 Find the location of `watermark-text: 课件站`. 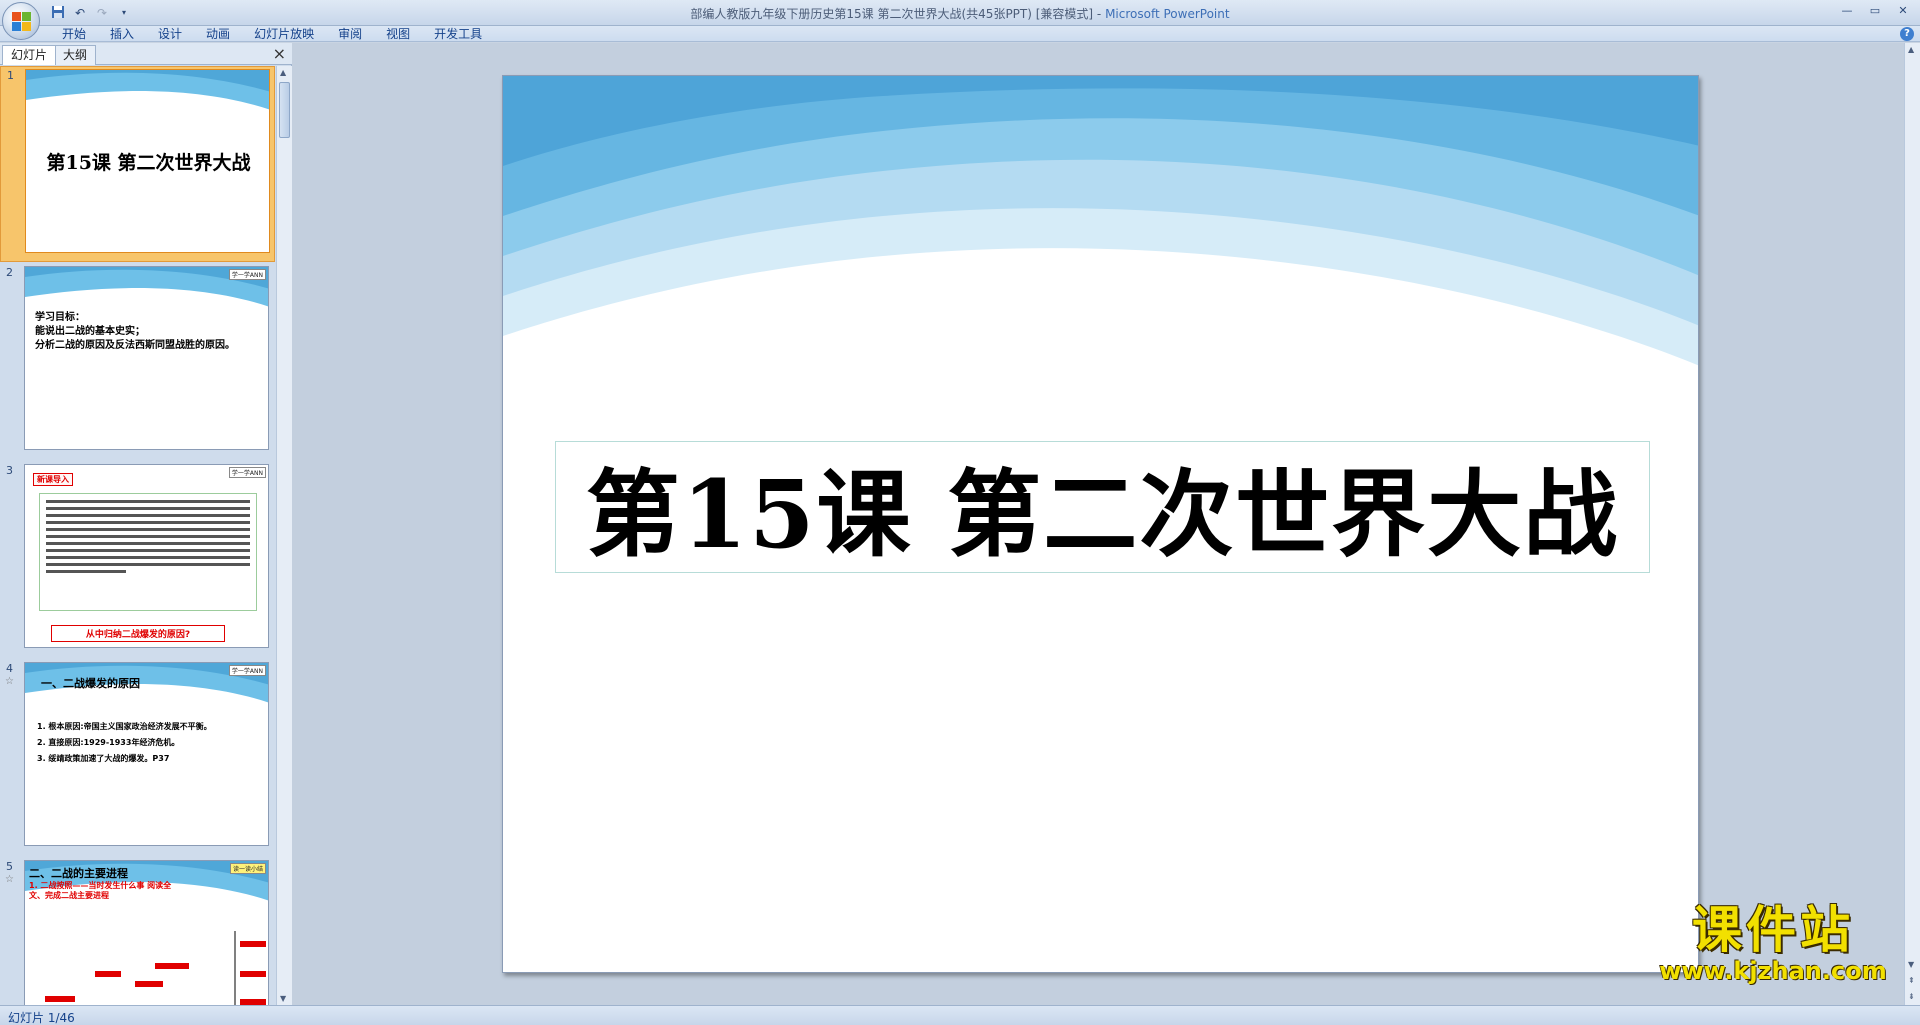

watermark-text: 课件站 is located at coordinates (1773, 930).